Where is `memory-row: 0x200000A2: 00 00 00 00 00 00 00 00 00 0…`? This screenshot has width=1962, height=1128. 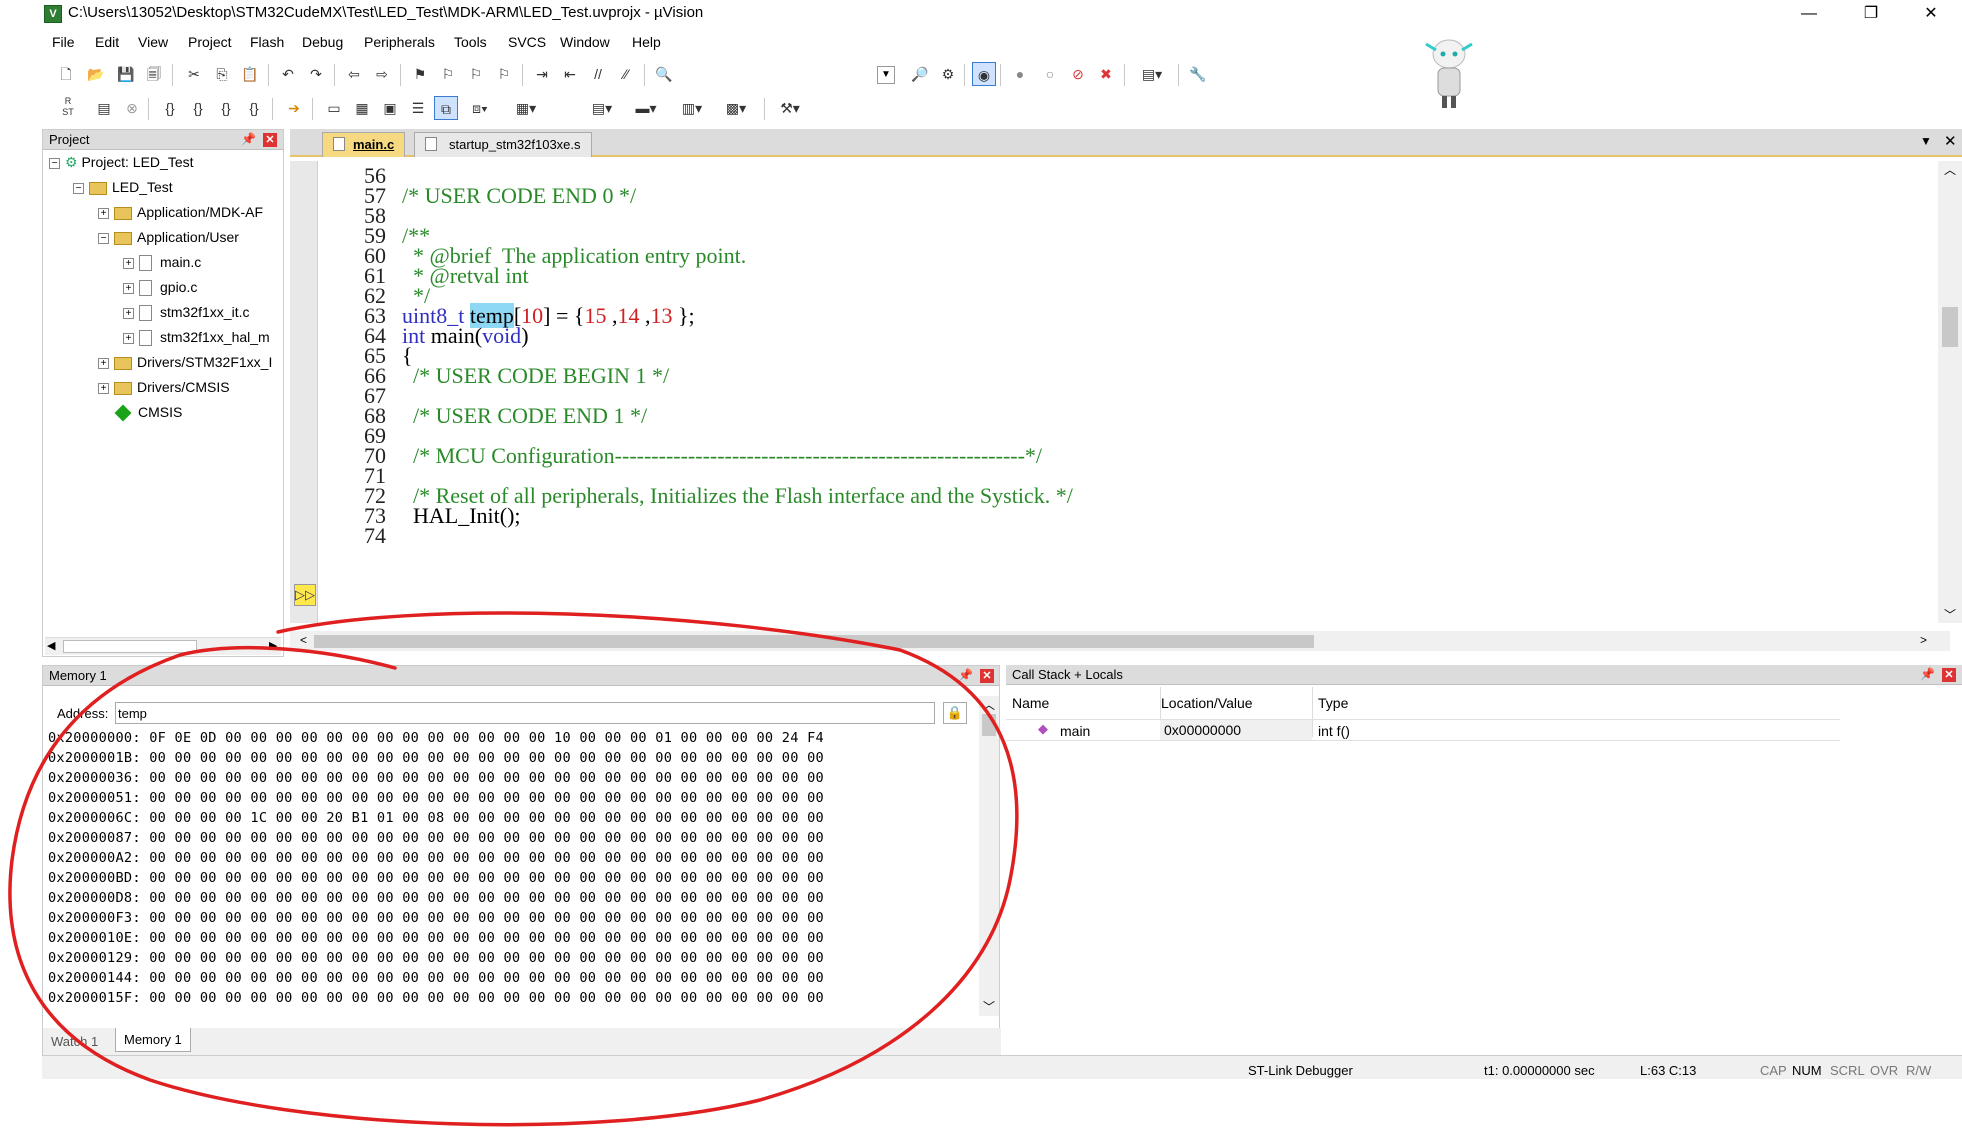 memory-row: 0x200000A2: 00 00 00 00 00 00 00 00 00 0… is located at coordinates (436, 858).